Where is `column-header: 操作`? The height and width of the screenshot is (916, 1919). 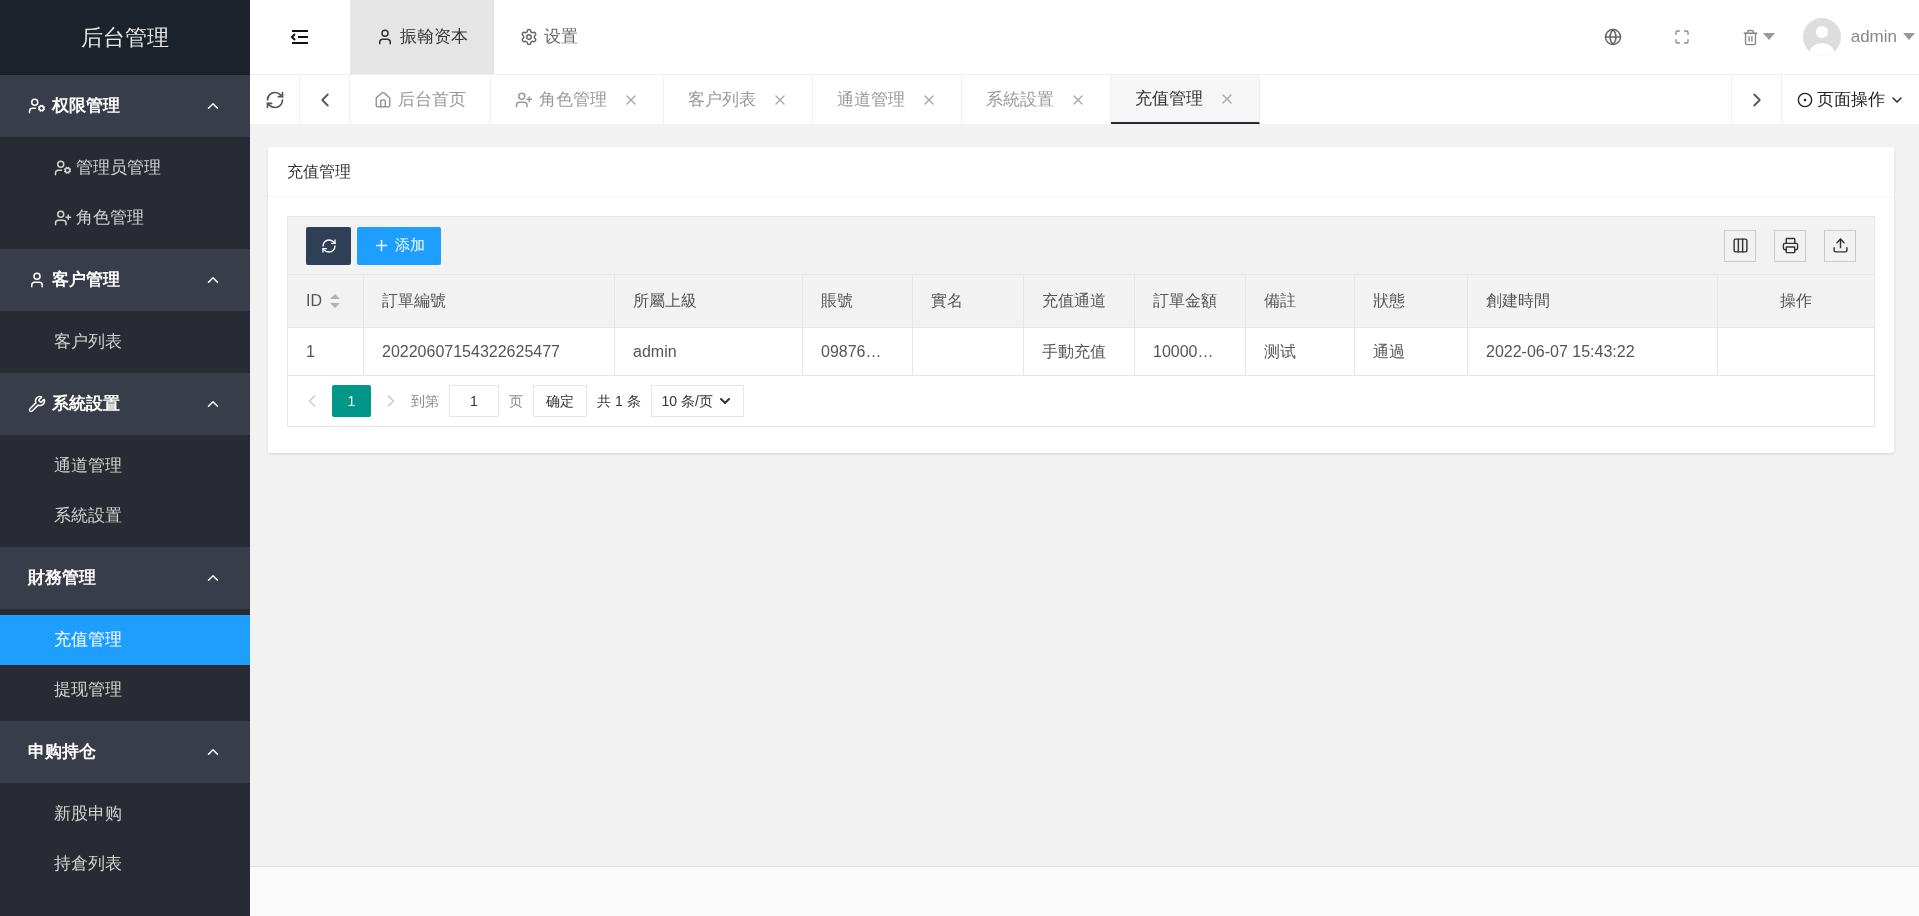 column-header: 操作 is located at coordinates (1796, 301).